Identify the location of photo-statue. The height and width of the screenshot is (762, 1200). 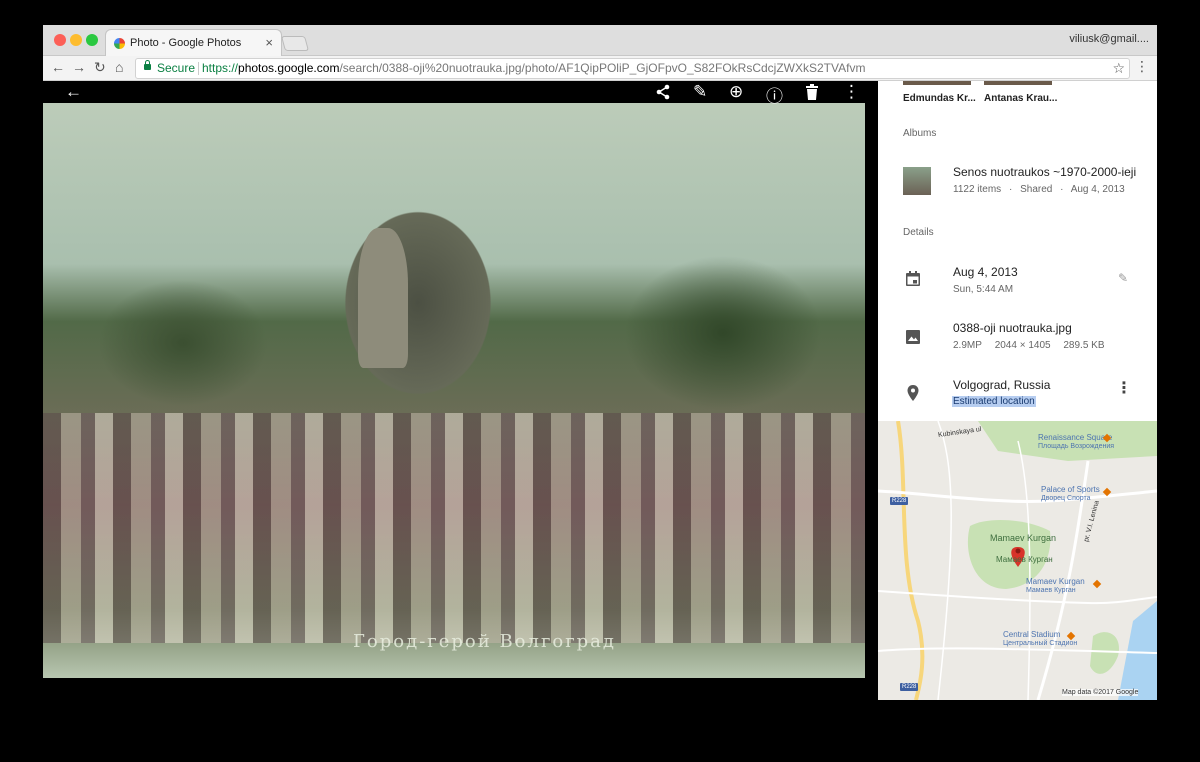
(383, 298).